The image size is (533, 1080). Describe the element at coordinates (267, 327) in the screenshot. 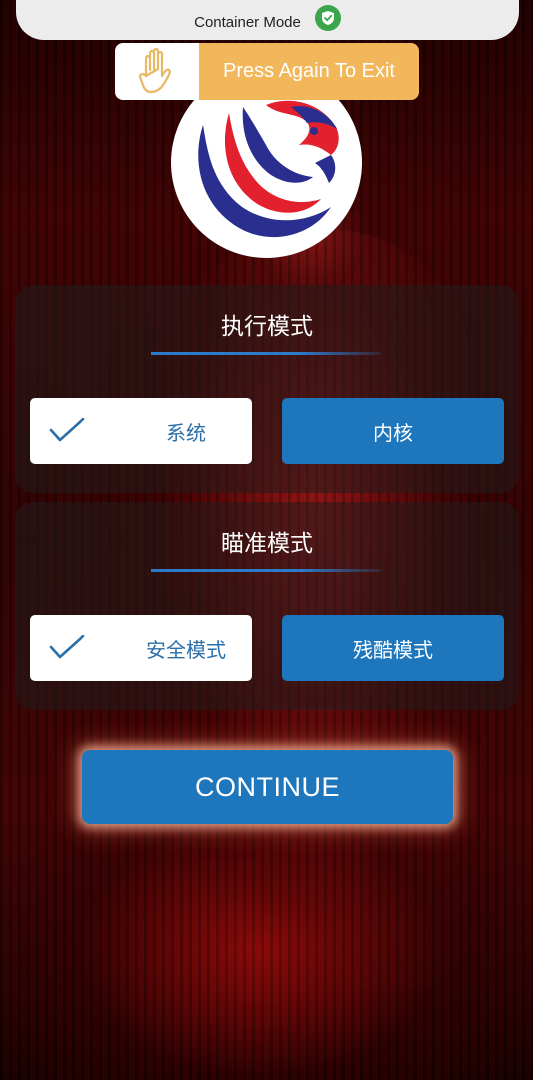

I see `execution-mode-title: 执行模式` at that location.